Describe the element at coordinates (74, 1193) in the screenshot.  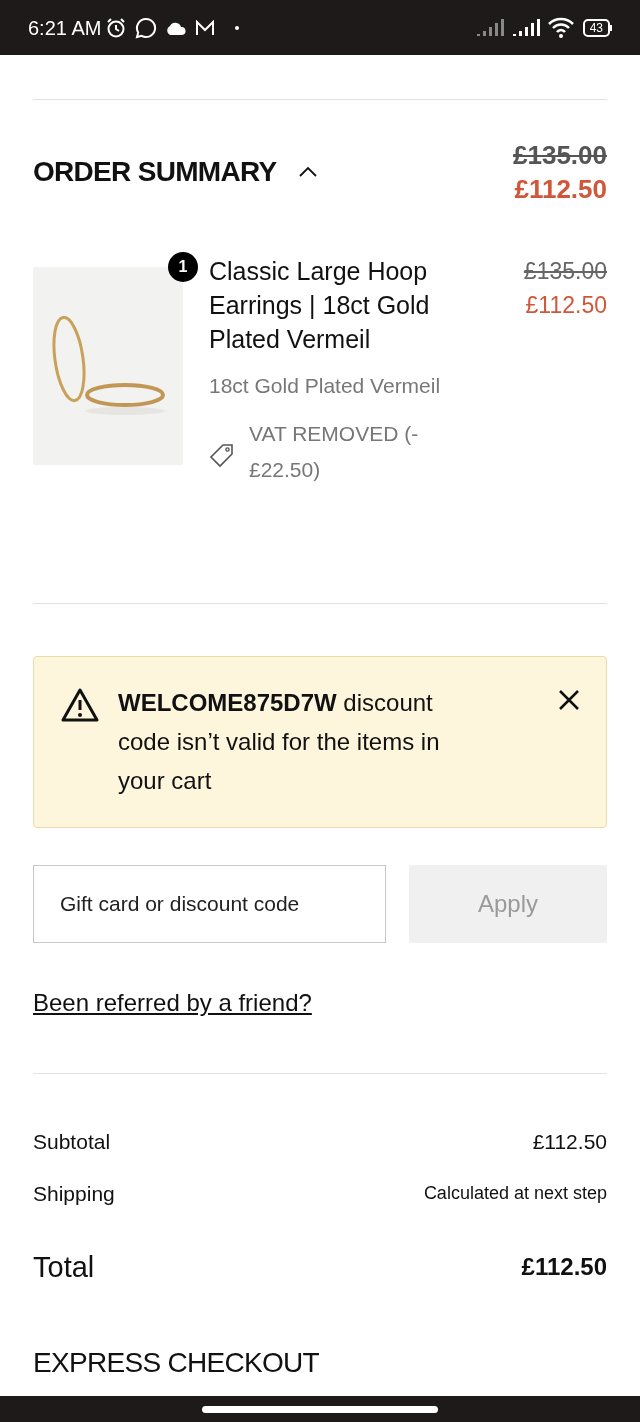
I see `summary-label: Shipping` at that location.